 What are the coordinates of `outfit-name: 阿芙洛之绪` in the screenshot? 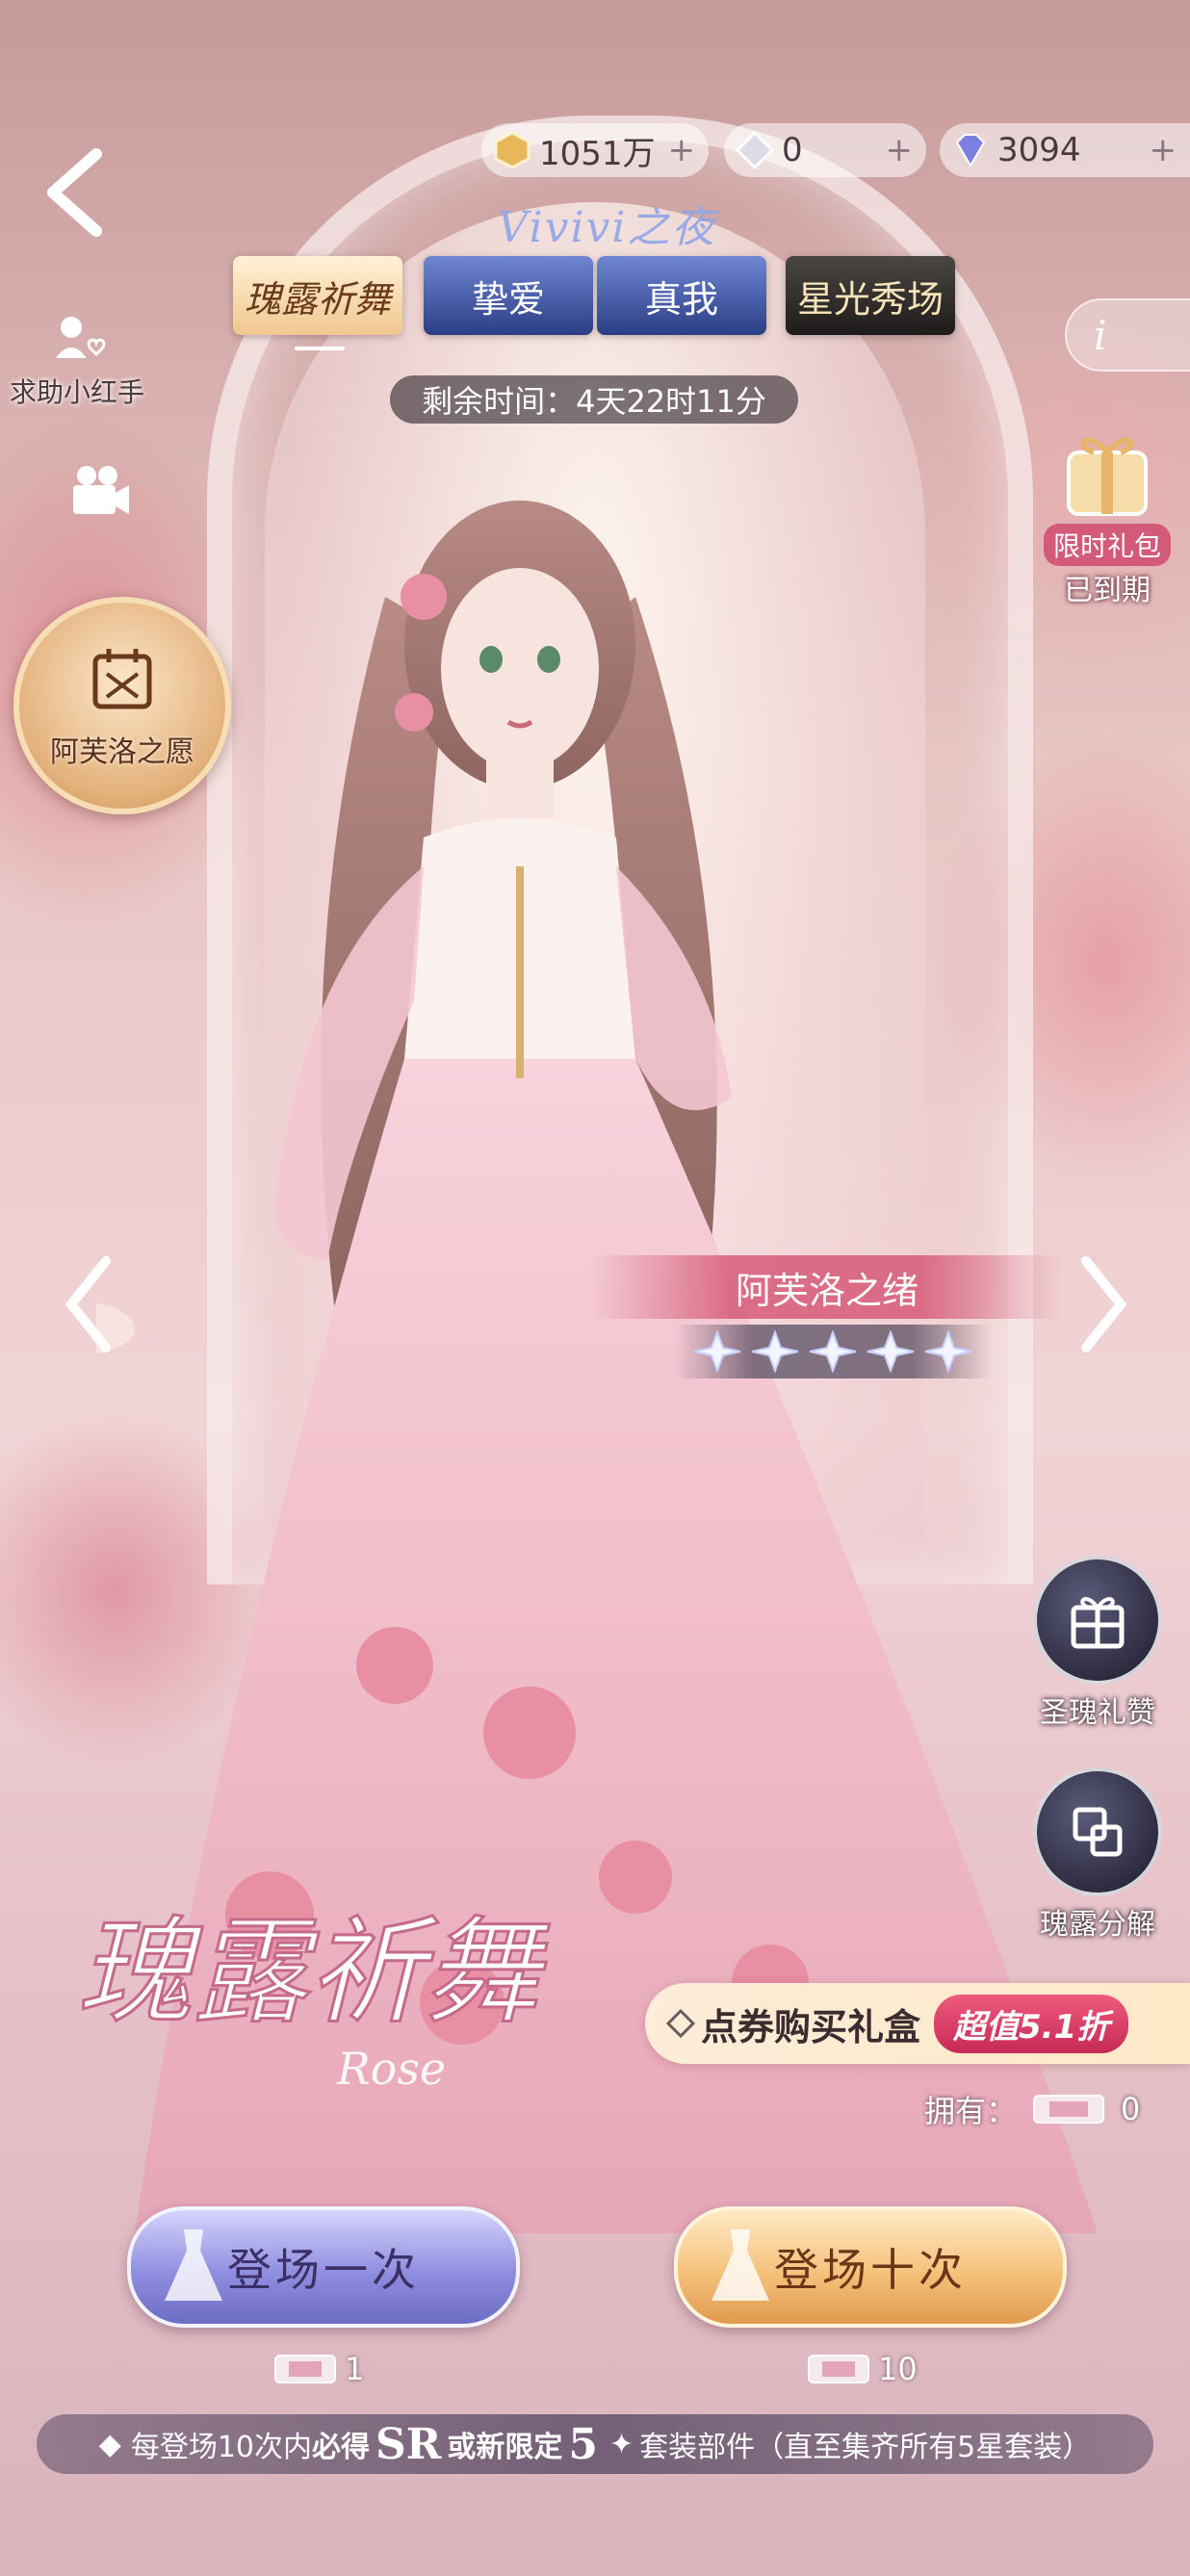 It's located at (827, 1287).